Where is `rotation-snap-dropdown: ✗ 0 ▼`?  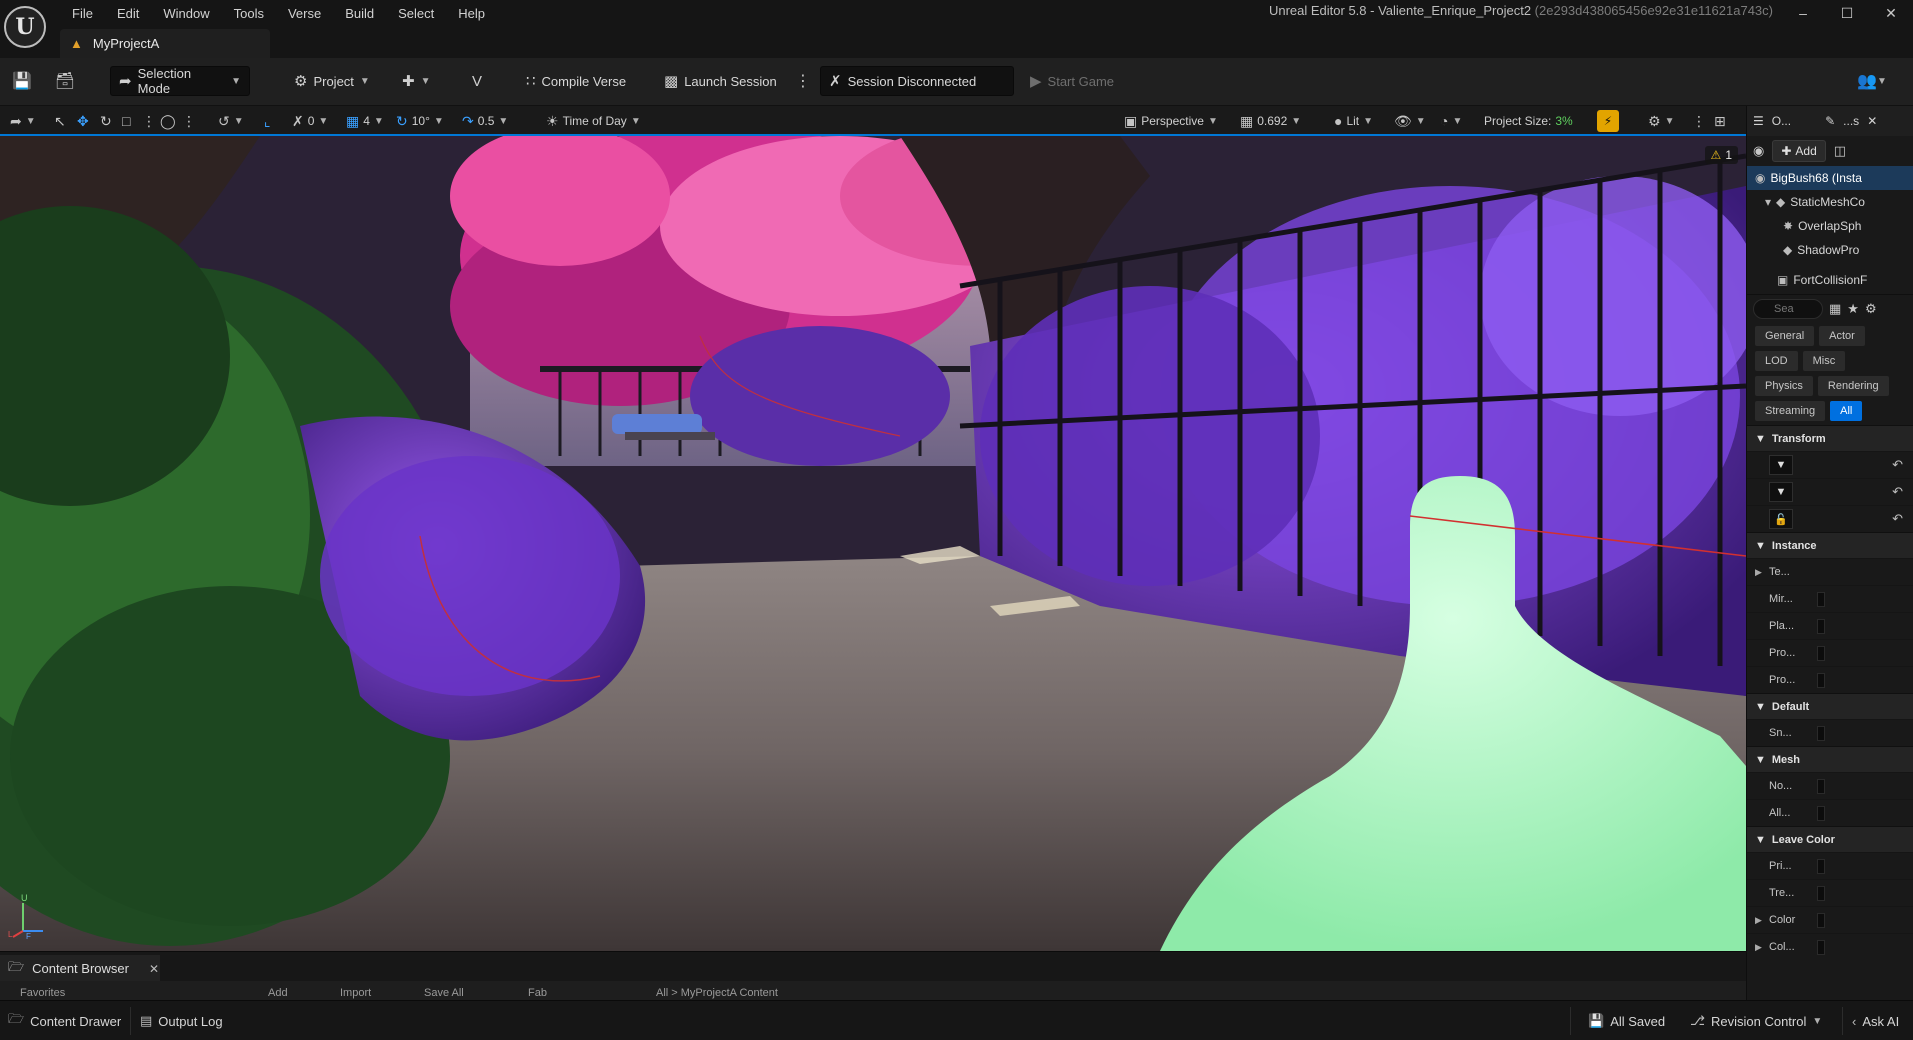
rotation-snap-dropdown: ✗ 0 ▼ is located at coordinates (310, 121).